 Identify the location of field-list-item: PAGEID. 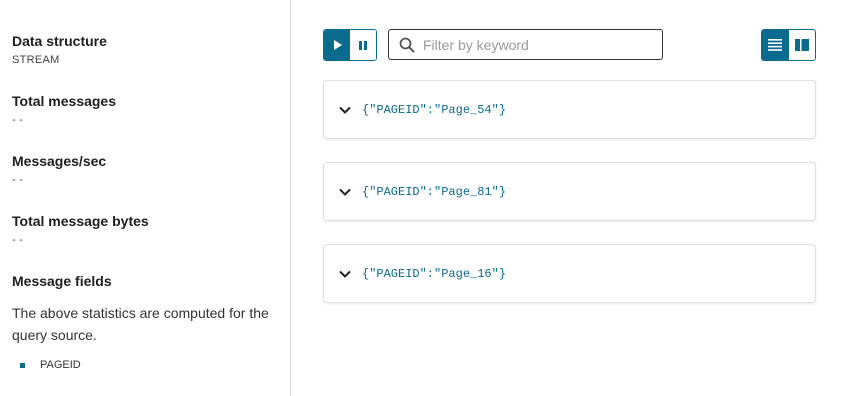
(50, 365).